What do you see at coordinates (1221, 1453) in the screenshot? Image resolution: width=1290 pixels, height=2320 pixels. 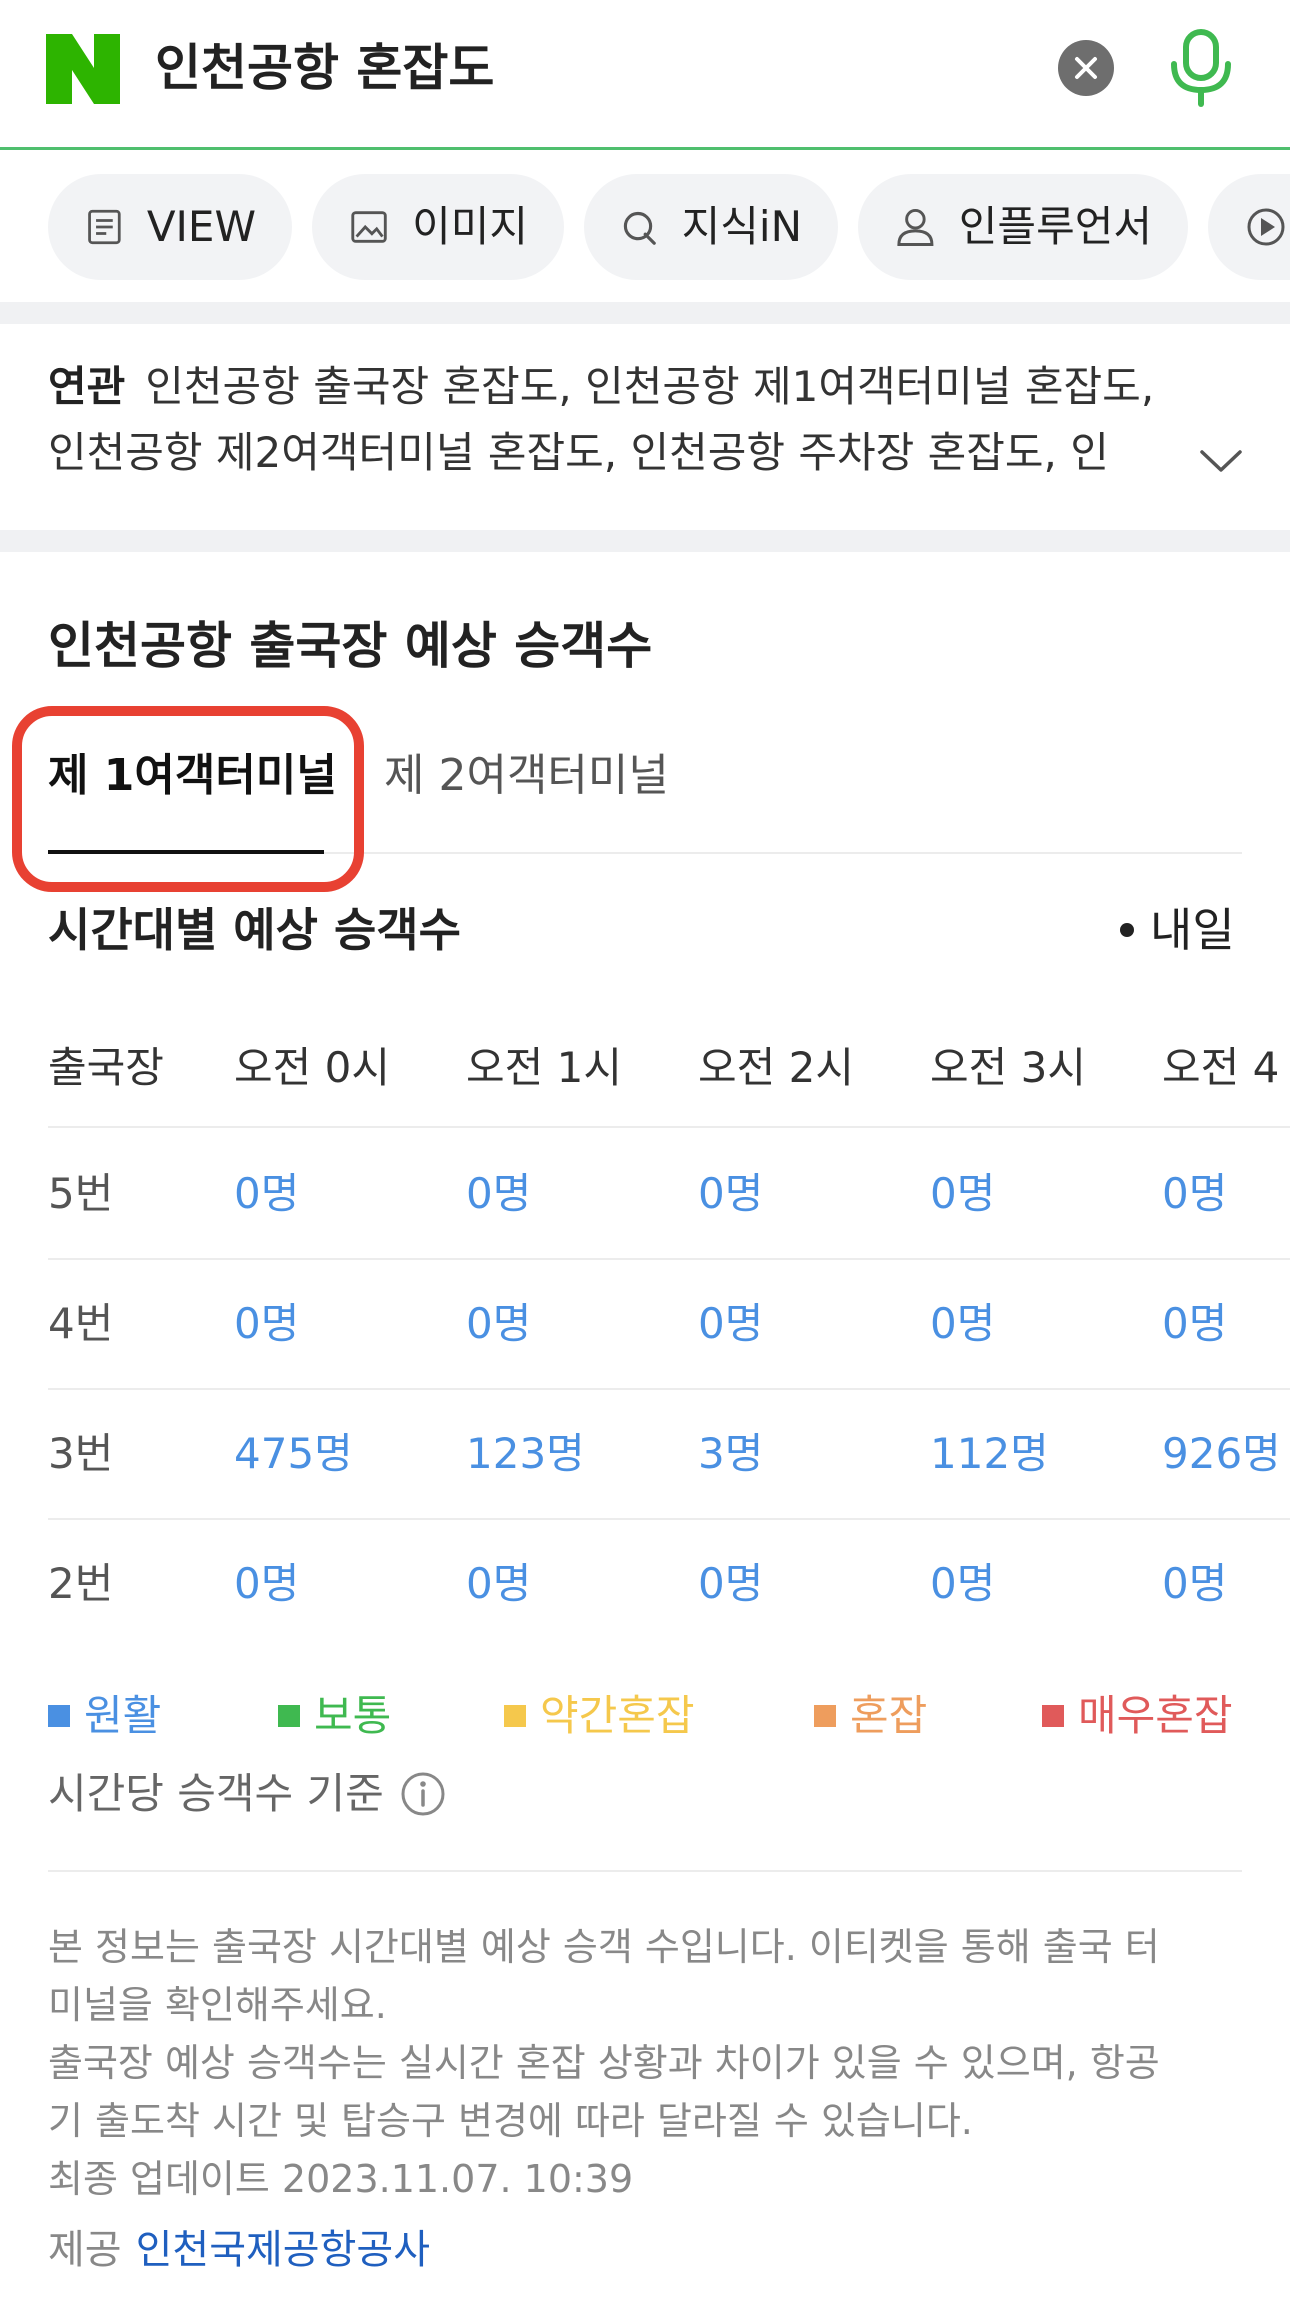 I see `passenger-count: 926명` at bounding box center [1221, 1453].